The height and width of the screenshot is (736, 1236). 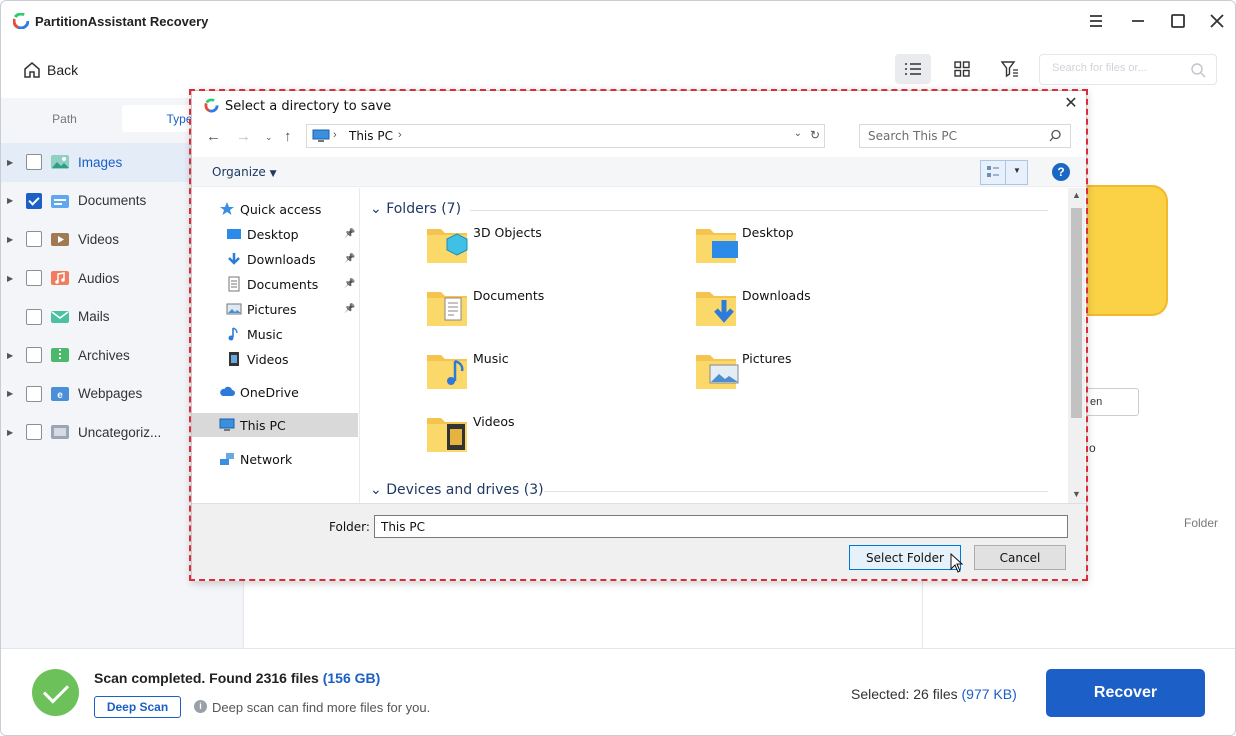 I want to click on tab-path: Path, so click(x=64, y=118).